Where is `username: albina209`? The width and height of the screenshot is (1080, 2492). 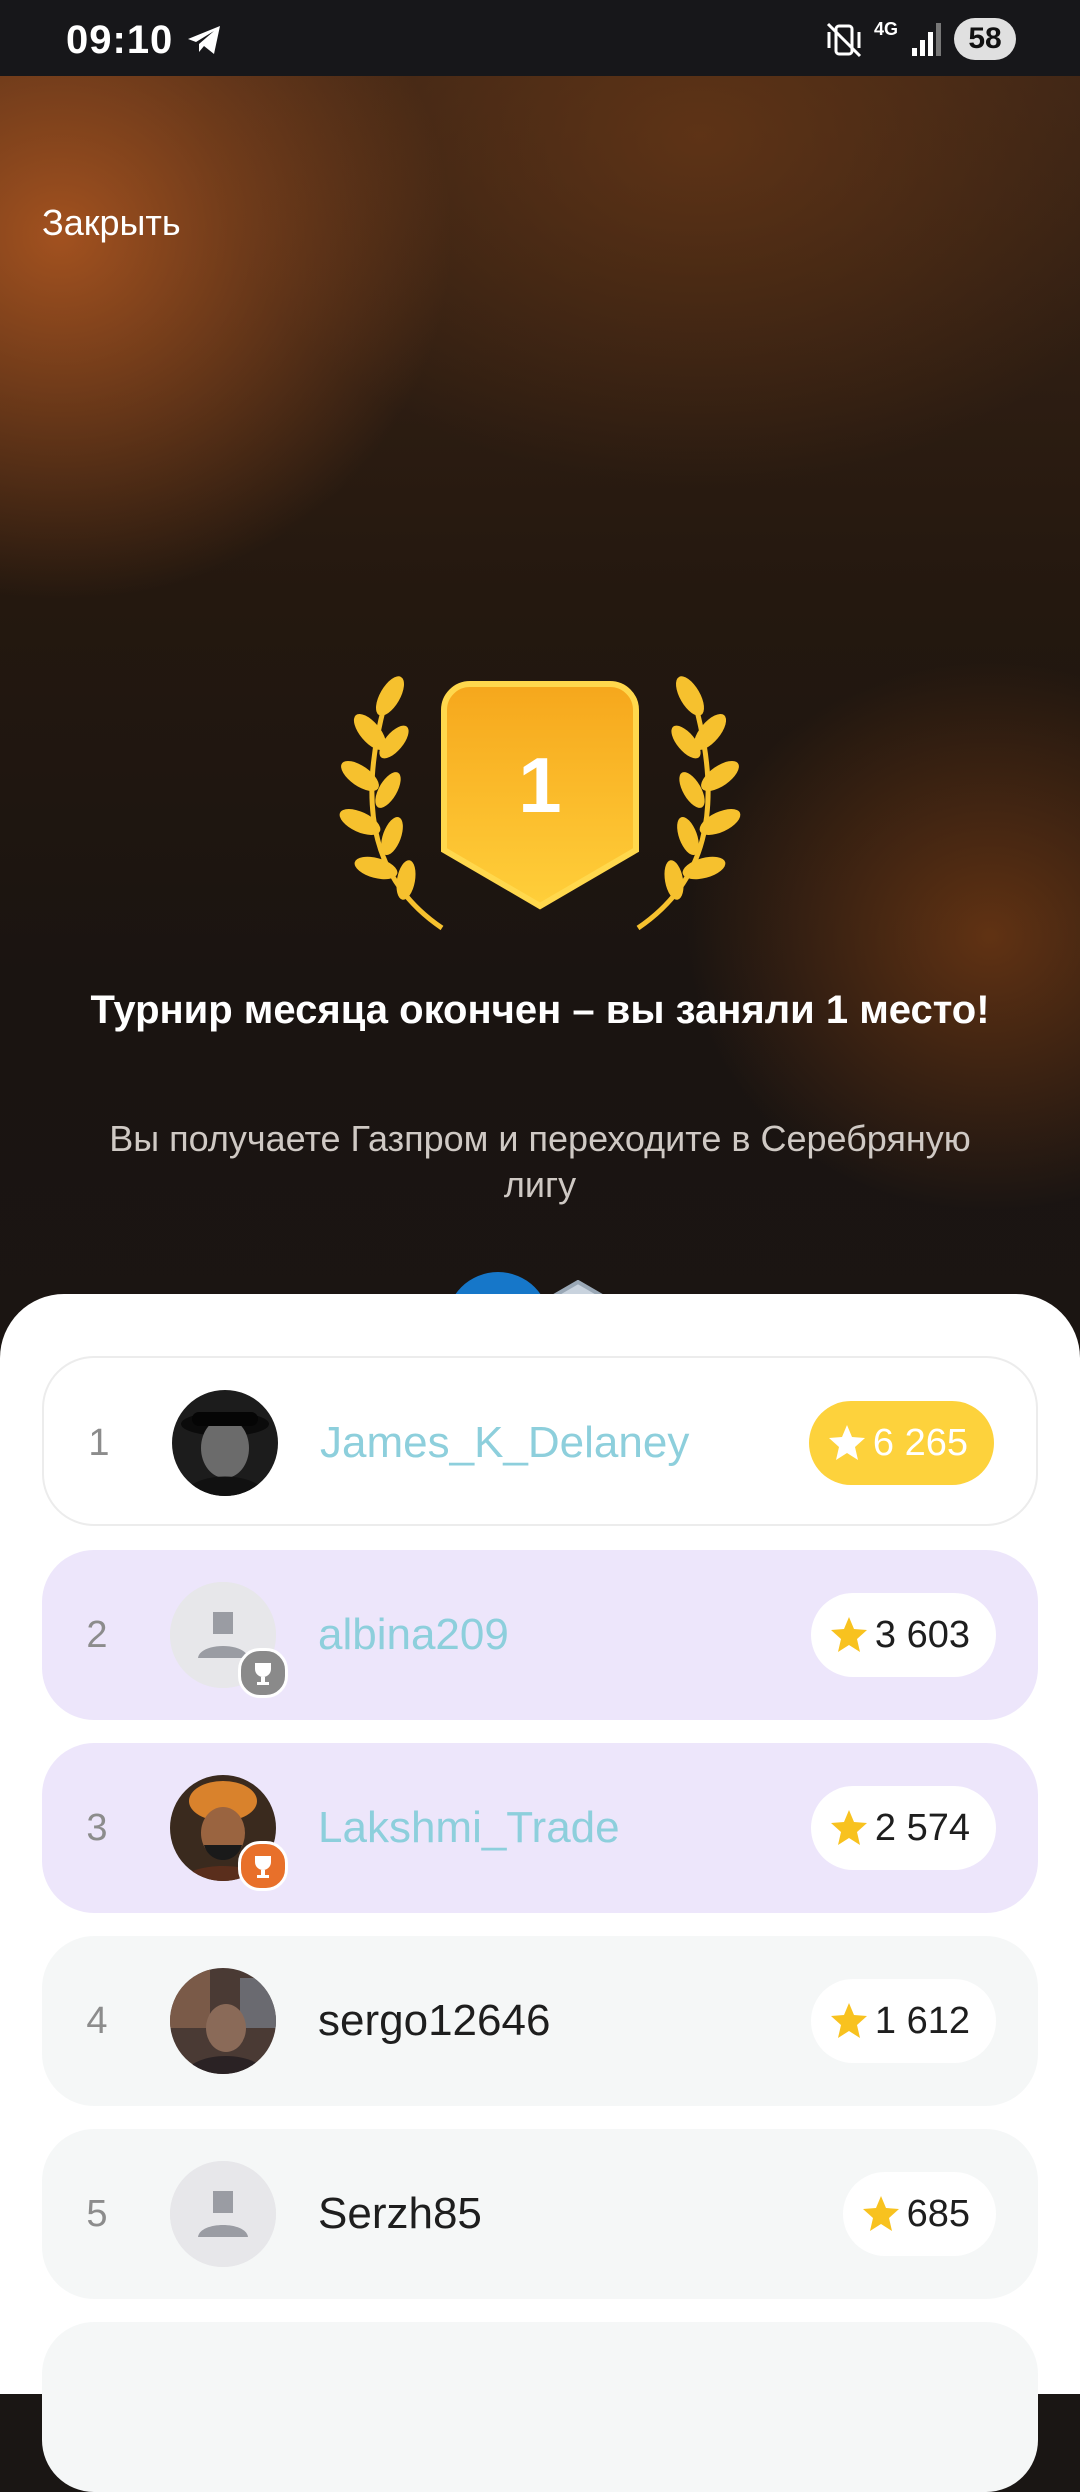
username: albina209 is located at coordinates (413, 1634).